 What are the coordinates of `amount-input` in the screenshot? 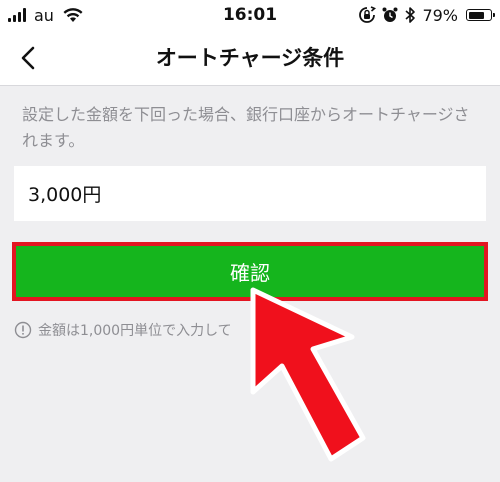 It's located at (250, 193).